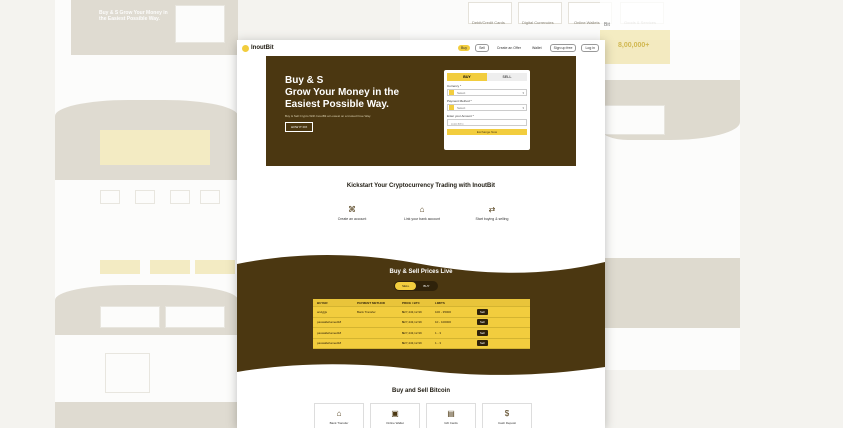  I want to click on card-label: Online Wallet, so click(395, 423).